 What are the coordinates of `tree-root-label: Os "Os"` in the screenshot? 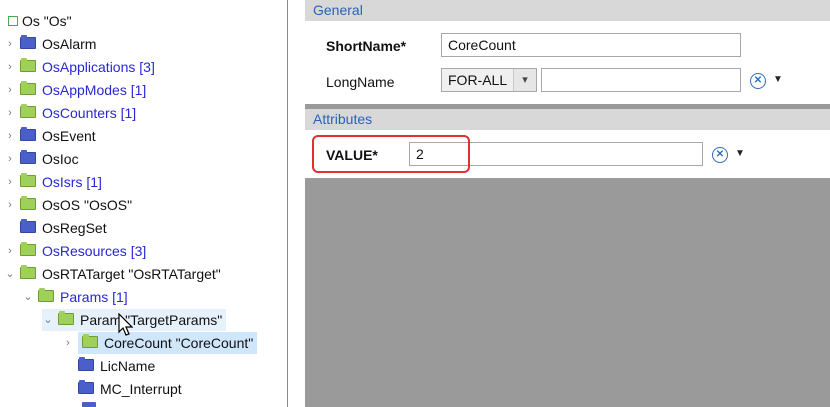 It's located at (47, 21).